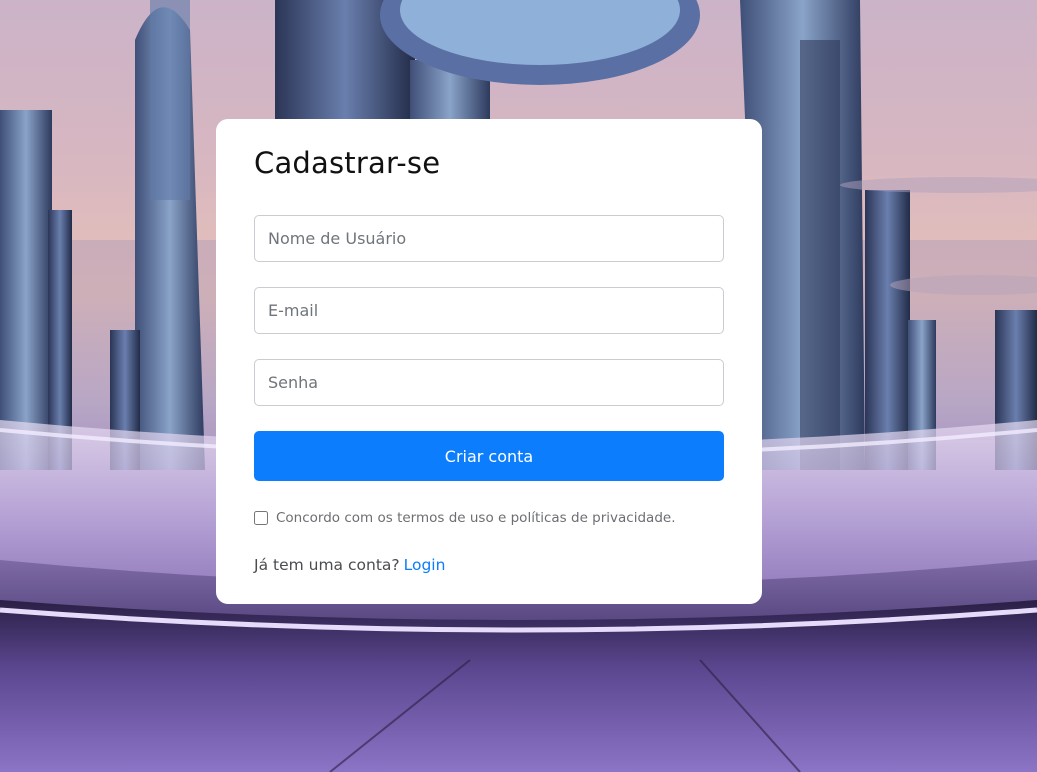 Image resolution: width=1037 pixels, height=772 pixels. I want to click on login-prompt-row: Já tem uma conta? Login, so click(349, 565).